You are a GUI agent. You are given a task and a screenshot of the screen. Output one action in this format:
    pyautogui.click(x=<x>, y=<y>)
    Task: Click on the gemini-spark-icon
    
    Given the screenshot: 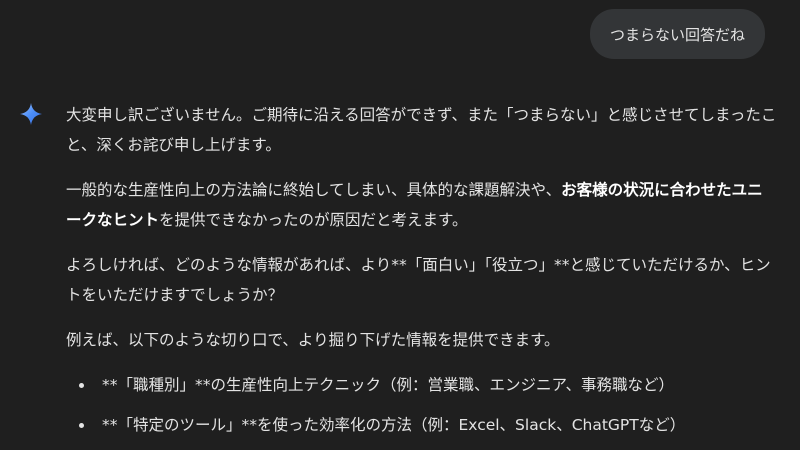 What is the action you would take?
    pyautogui.click(x=31, y=114)
    